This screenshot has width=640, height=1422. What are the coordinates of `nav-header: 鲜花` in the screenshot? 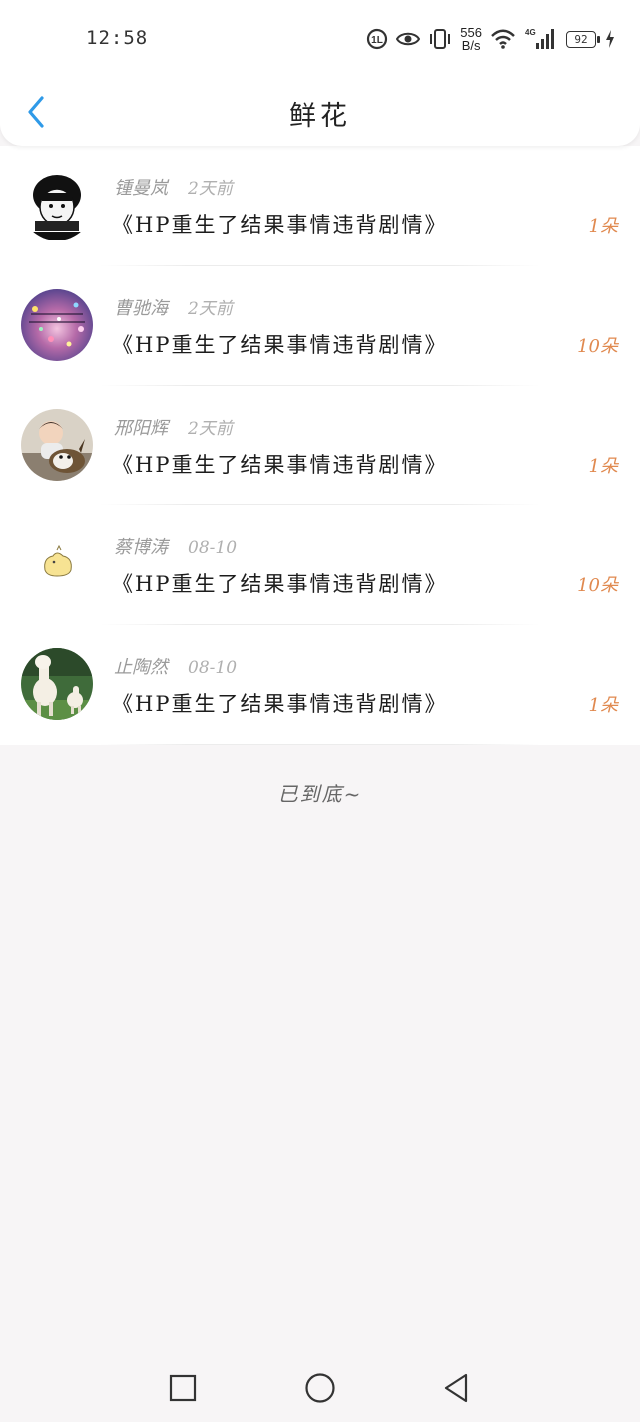 It's located at (320, 113).